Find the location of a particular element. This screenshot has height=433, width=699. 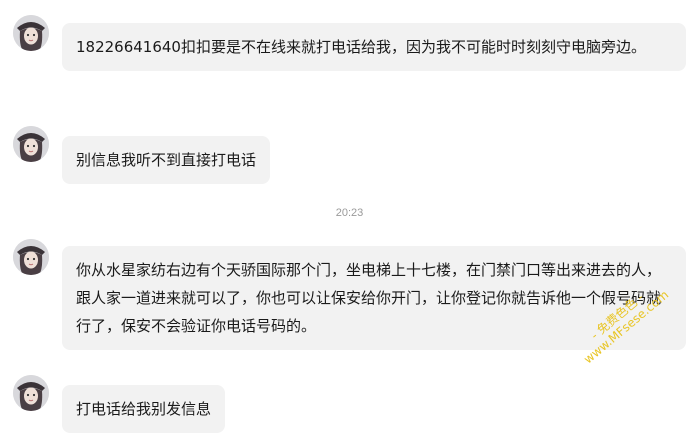

message-text: 打电话给我别发信息 is located at coordinates (144, 409).